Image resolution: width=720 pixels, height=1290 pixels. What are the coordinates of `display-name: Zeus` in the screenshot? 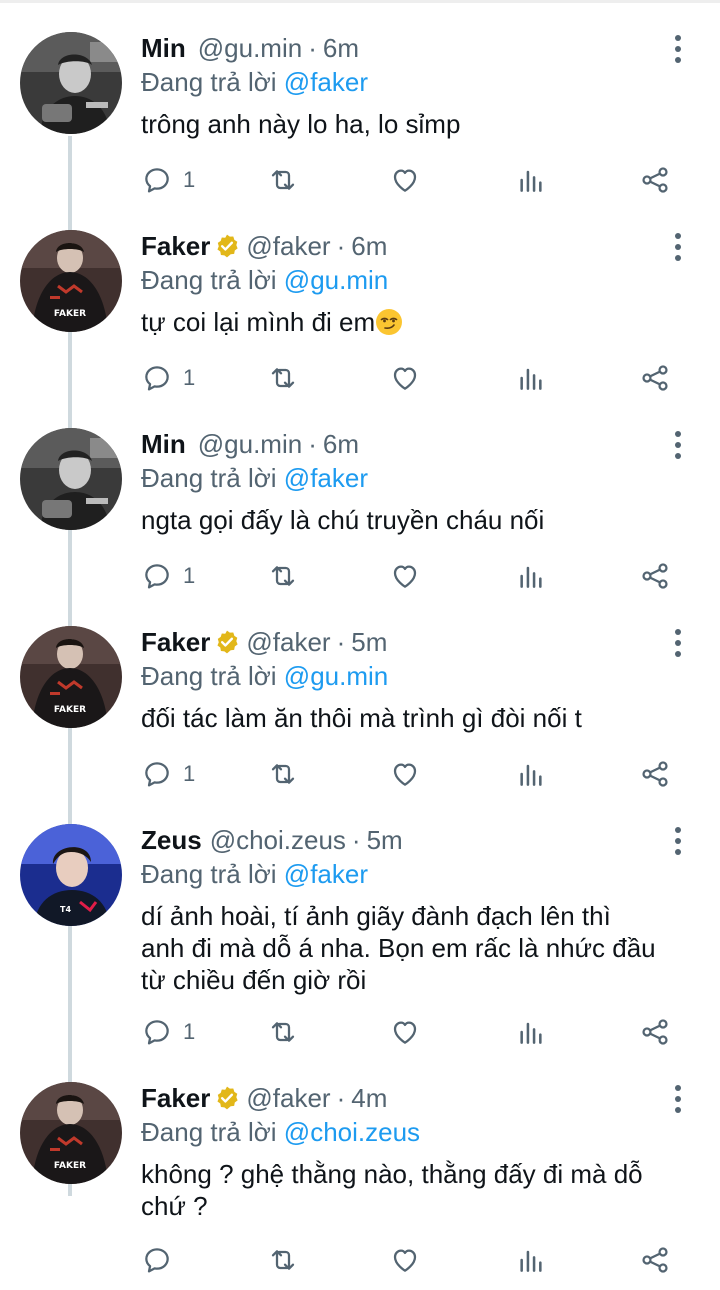 It's located at (171, 840).